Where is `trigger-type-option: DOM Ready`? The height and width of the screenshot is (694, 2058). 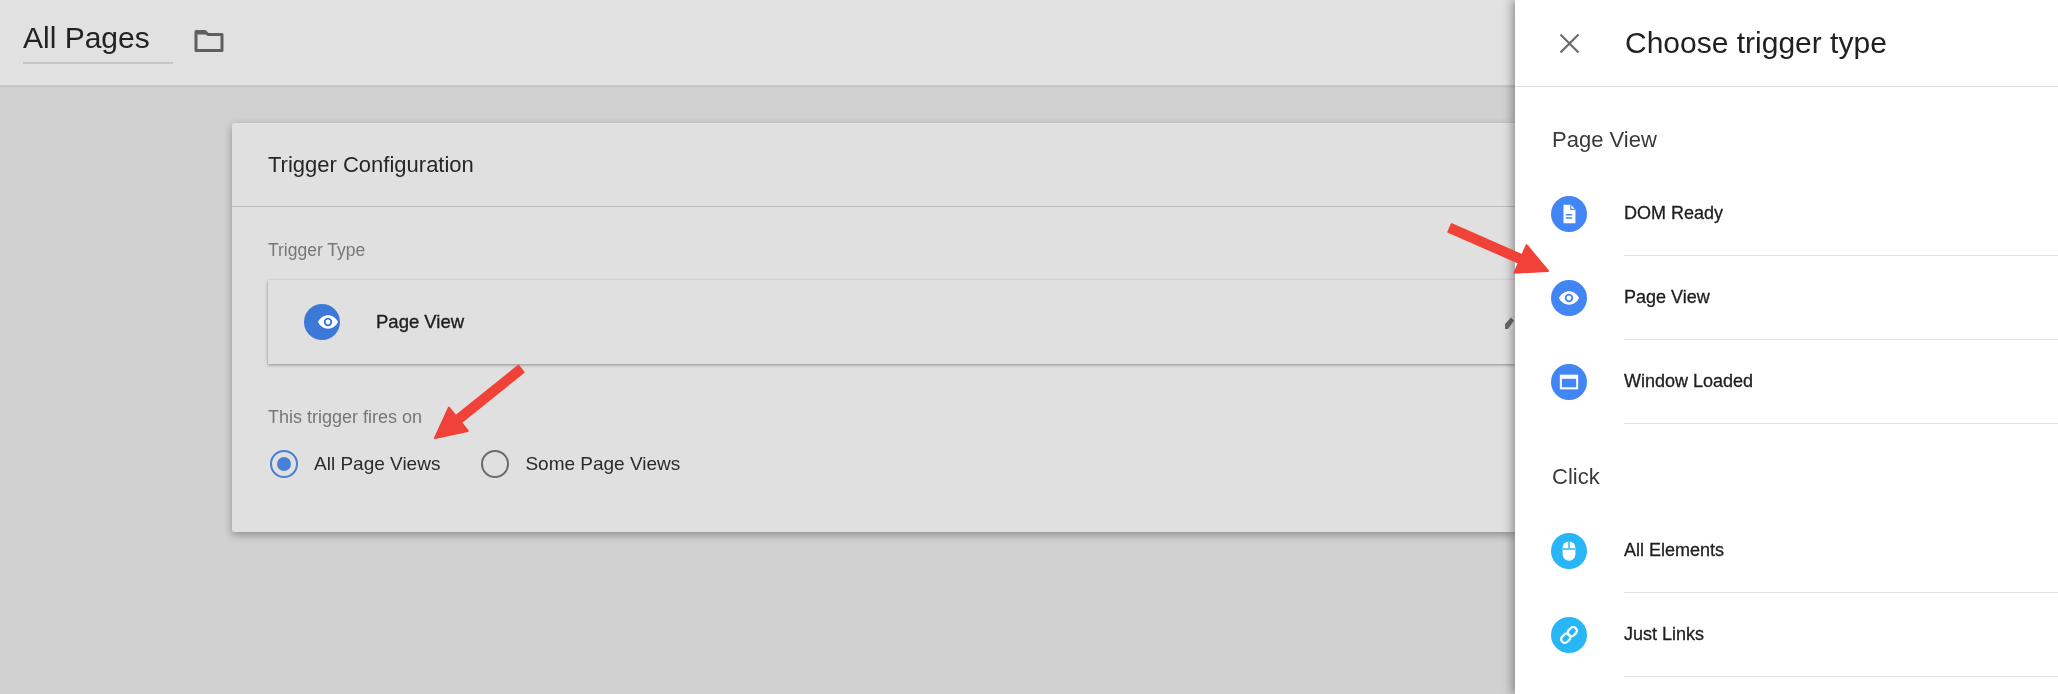 trigger-type-option: DOM Ready is located at coordinates (1786, 214).